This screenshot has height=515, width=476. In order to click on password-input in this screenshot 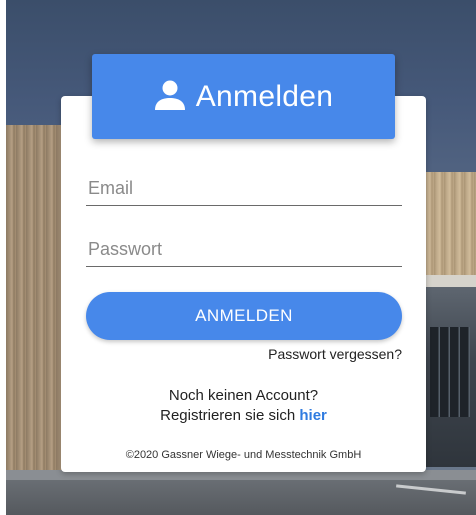, I will do `click(246, 249)`.